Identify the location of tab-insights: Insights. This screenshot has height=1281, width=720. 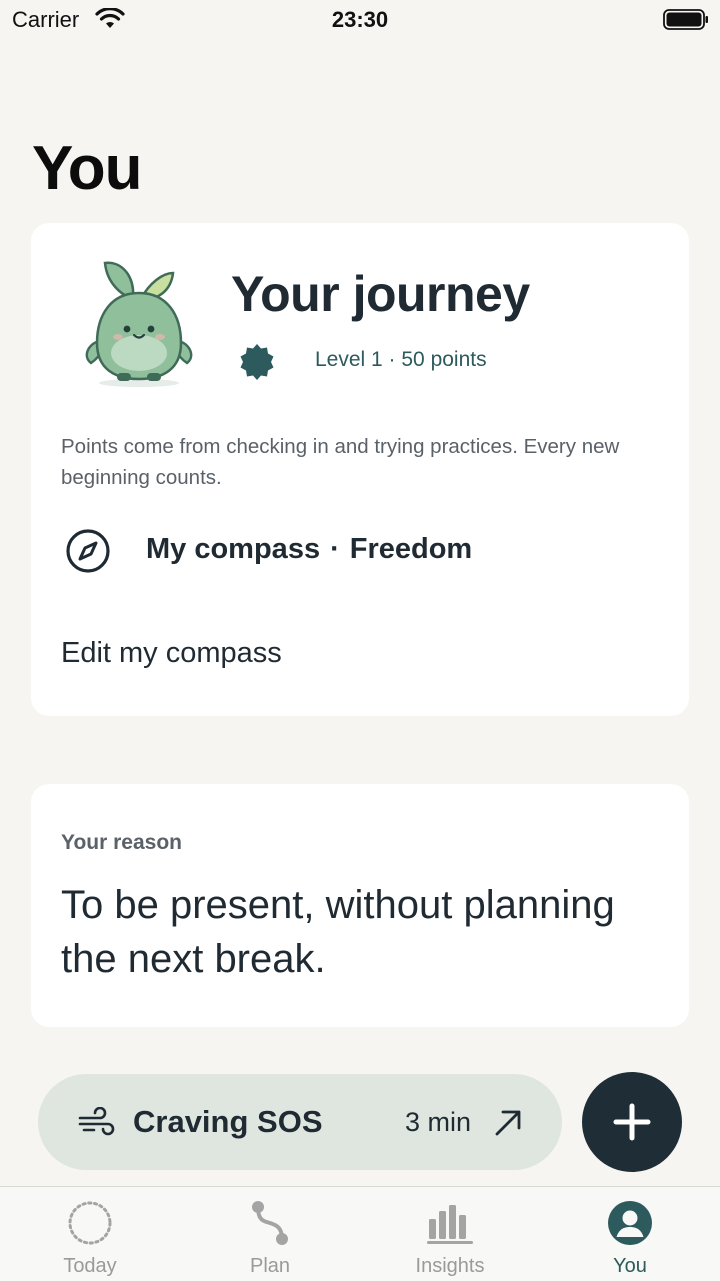
(450, 1234).